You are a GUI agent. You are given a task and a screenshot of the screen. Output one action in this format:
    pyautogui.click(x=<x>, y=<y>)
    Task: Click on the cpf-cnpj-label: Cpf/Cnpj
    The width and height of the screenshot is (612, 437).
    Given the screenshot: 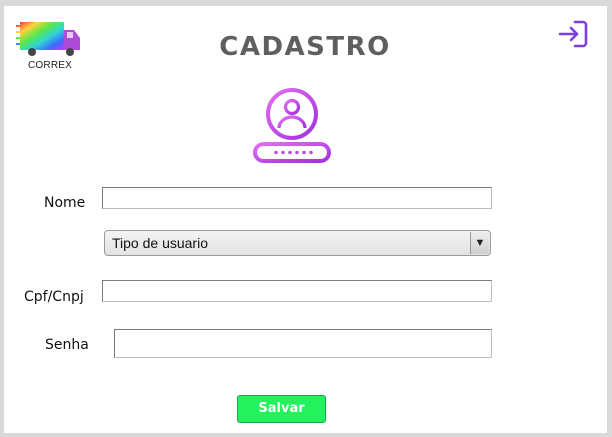 What is the action you would take?
    pyautogui.click(x=54, y=297)
    